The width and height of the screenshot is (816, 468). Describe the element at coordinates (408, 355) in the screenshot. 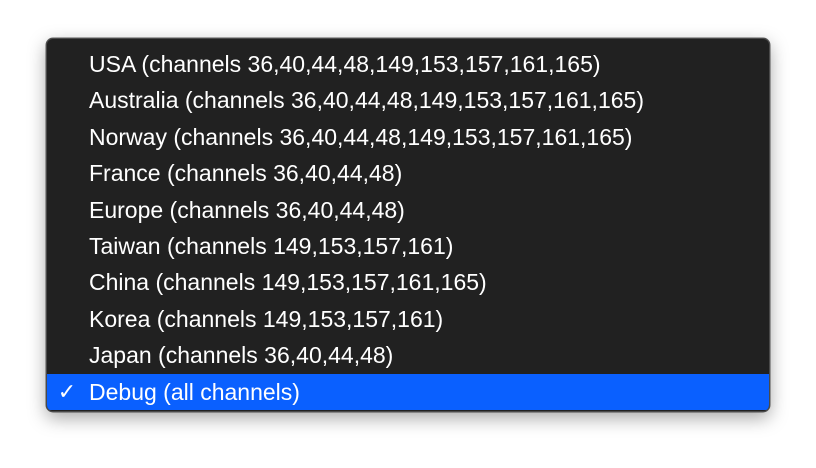

I see `menu-item-japan: Japan (channels 36,40,44,48)` at that location.